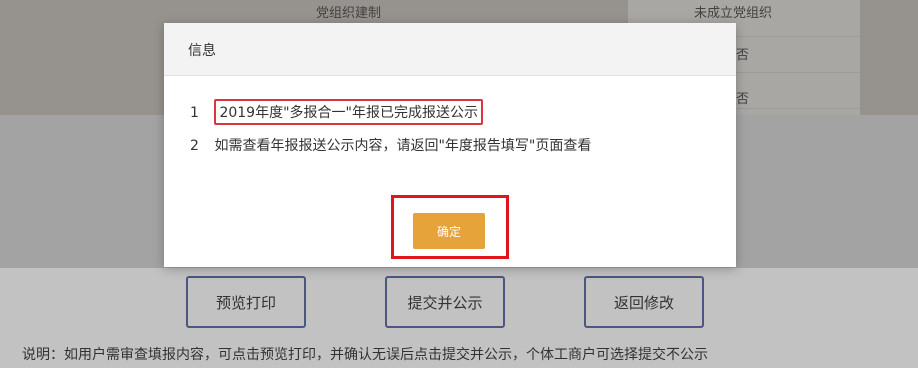 This screenshot has height=368, width=918. Describe the element at coordinates (194, 113) in the screenshot. I see `message-number: 1` at that location.